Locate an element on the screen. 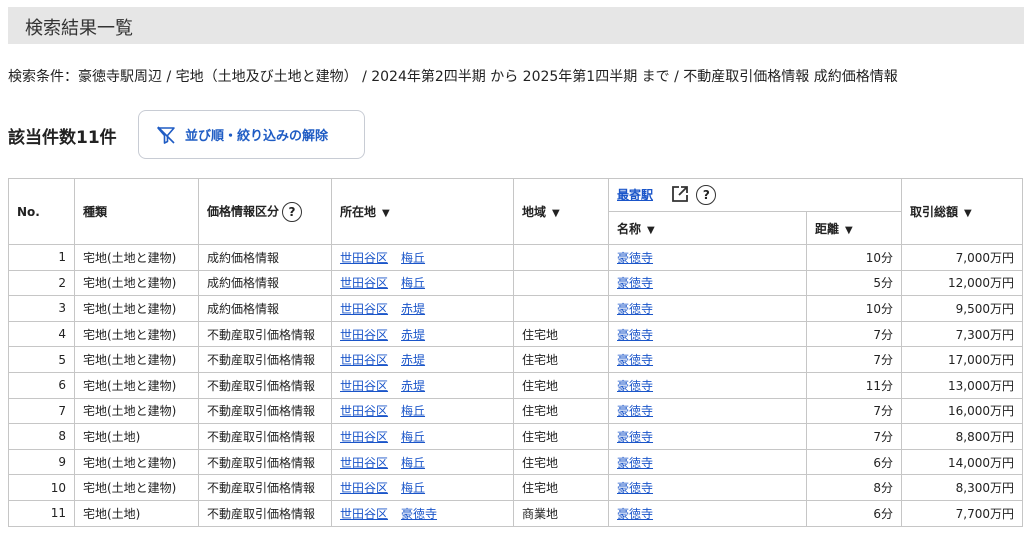 Image resolution: width=1024 pixels, height=545 pixels. cell-distance: 6分 is located at coordinates (854, 513).